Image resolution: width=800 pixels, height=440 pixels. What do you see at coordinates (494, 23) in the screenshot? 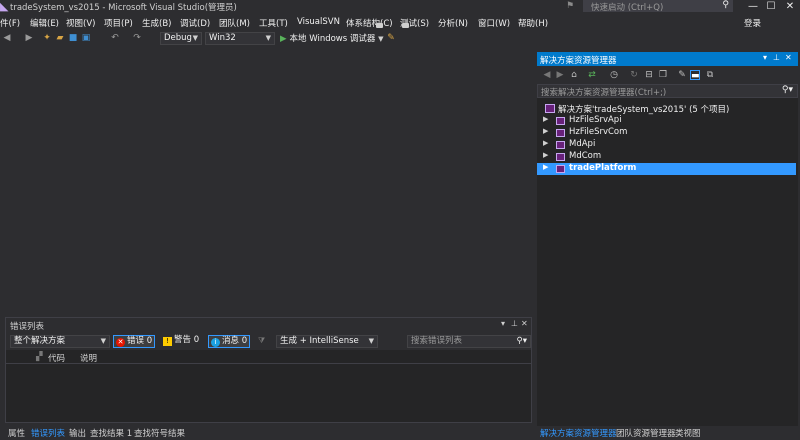
I see `menu-window: 窗口(W)` at bounding box center [494, 23].